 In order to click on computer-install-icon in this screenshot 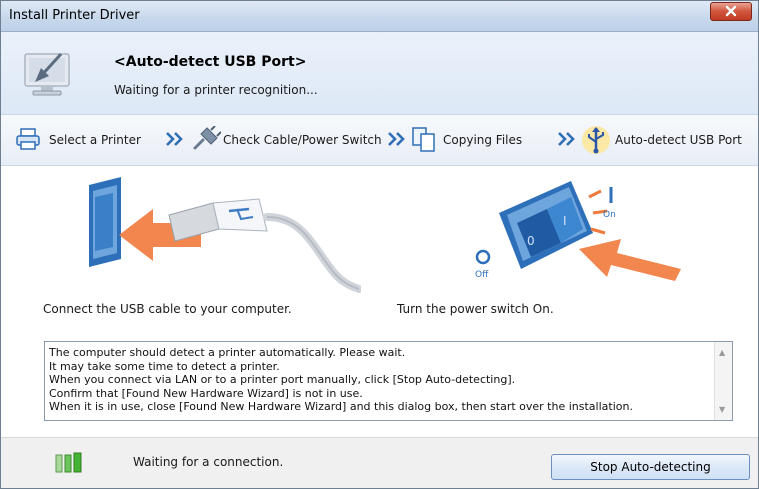, I will do `click(47, 74)`.